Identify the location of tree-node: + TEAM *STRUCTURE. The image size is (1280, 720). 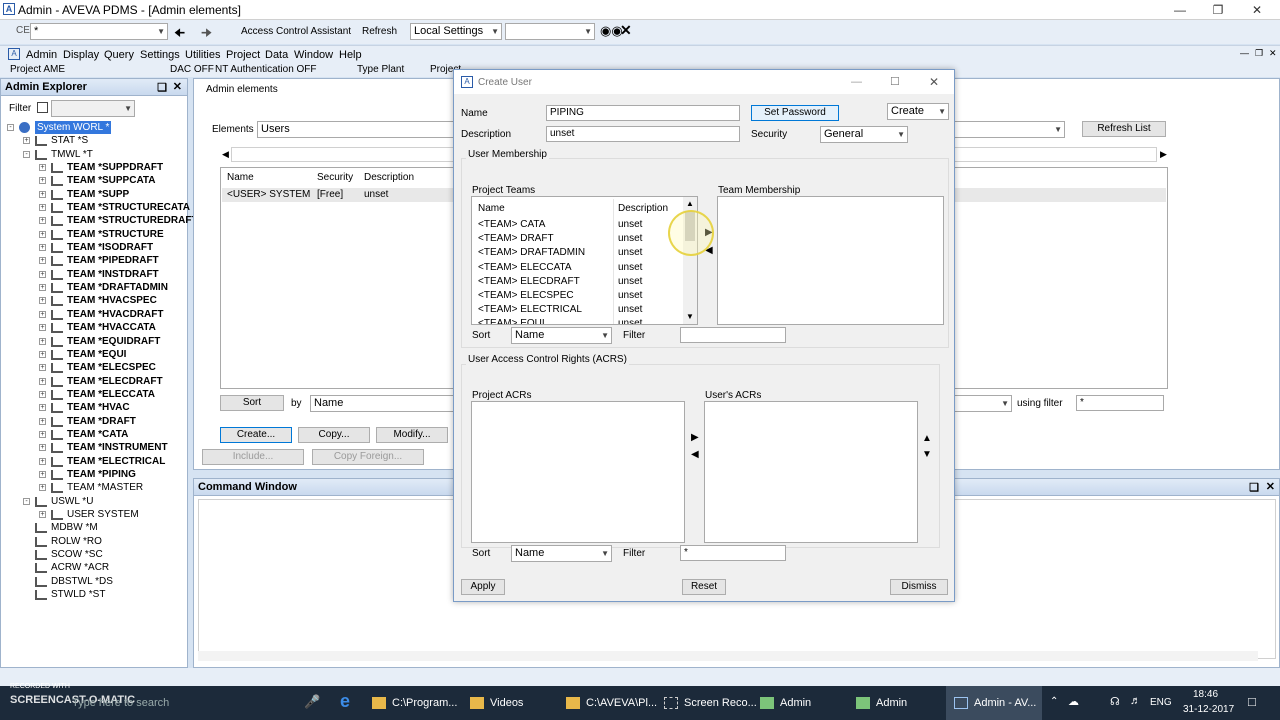
(95, 234).